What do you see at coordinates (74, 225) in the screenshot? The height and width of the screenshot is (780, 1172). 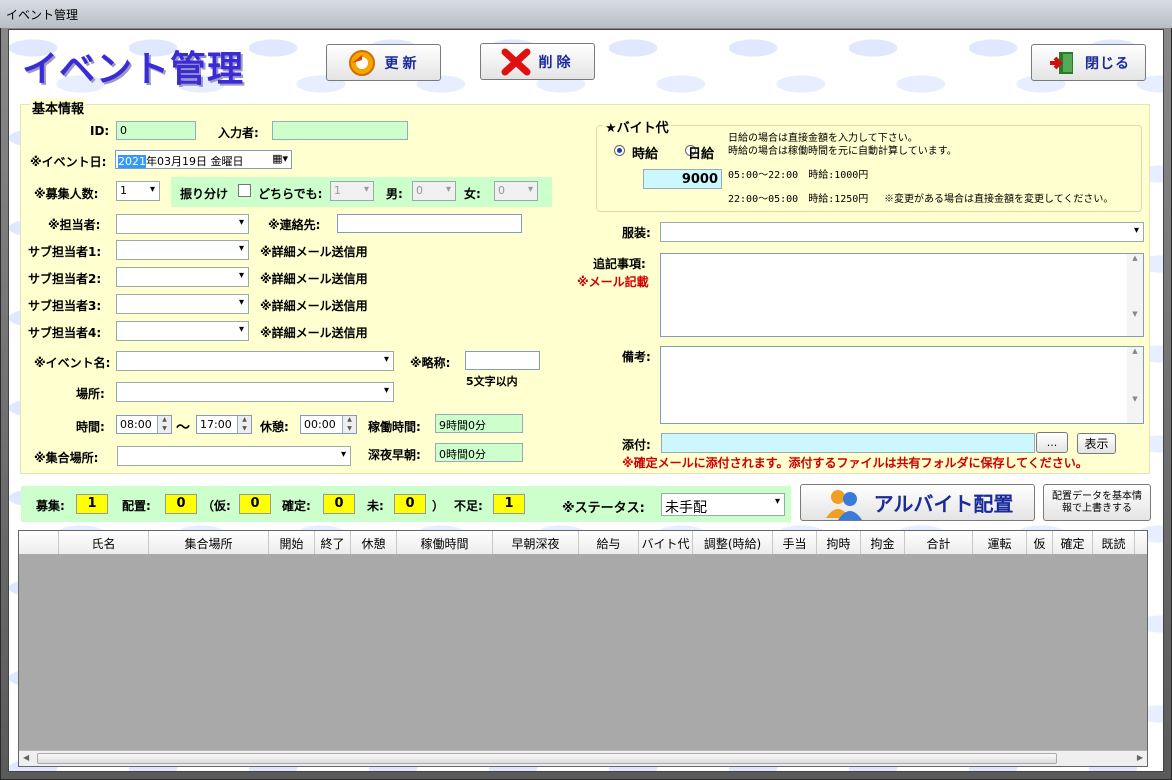 I see `staff-label: ※担当者:` at bounding box center [74, 225].